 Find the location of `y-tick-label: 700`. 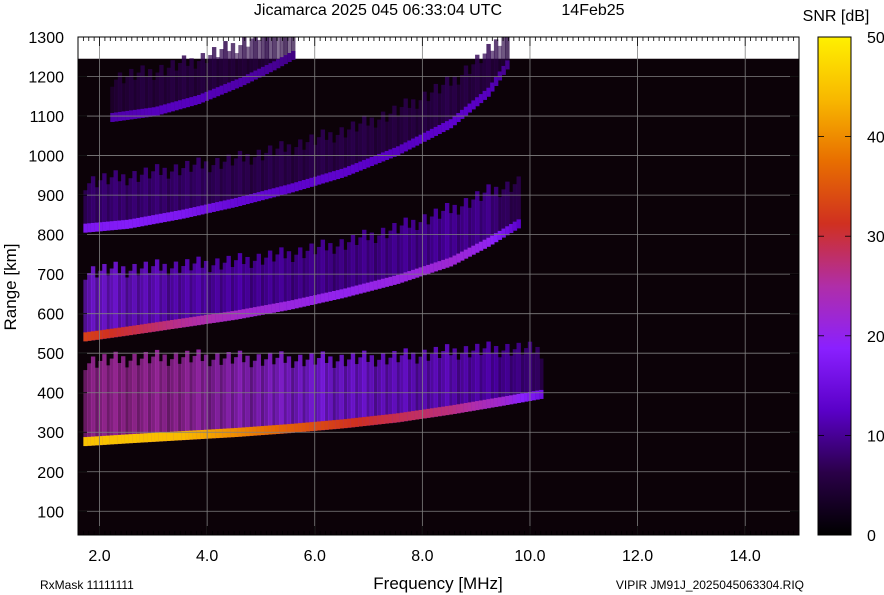

y-tick-label: 700 is located at coordinates (50, 275).